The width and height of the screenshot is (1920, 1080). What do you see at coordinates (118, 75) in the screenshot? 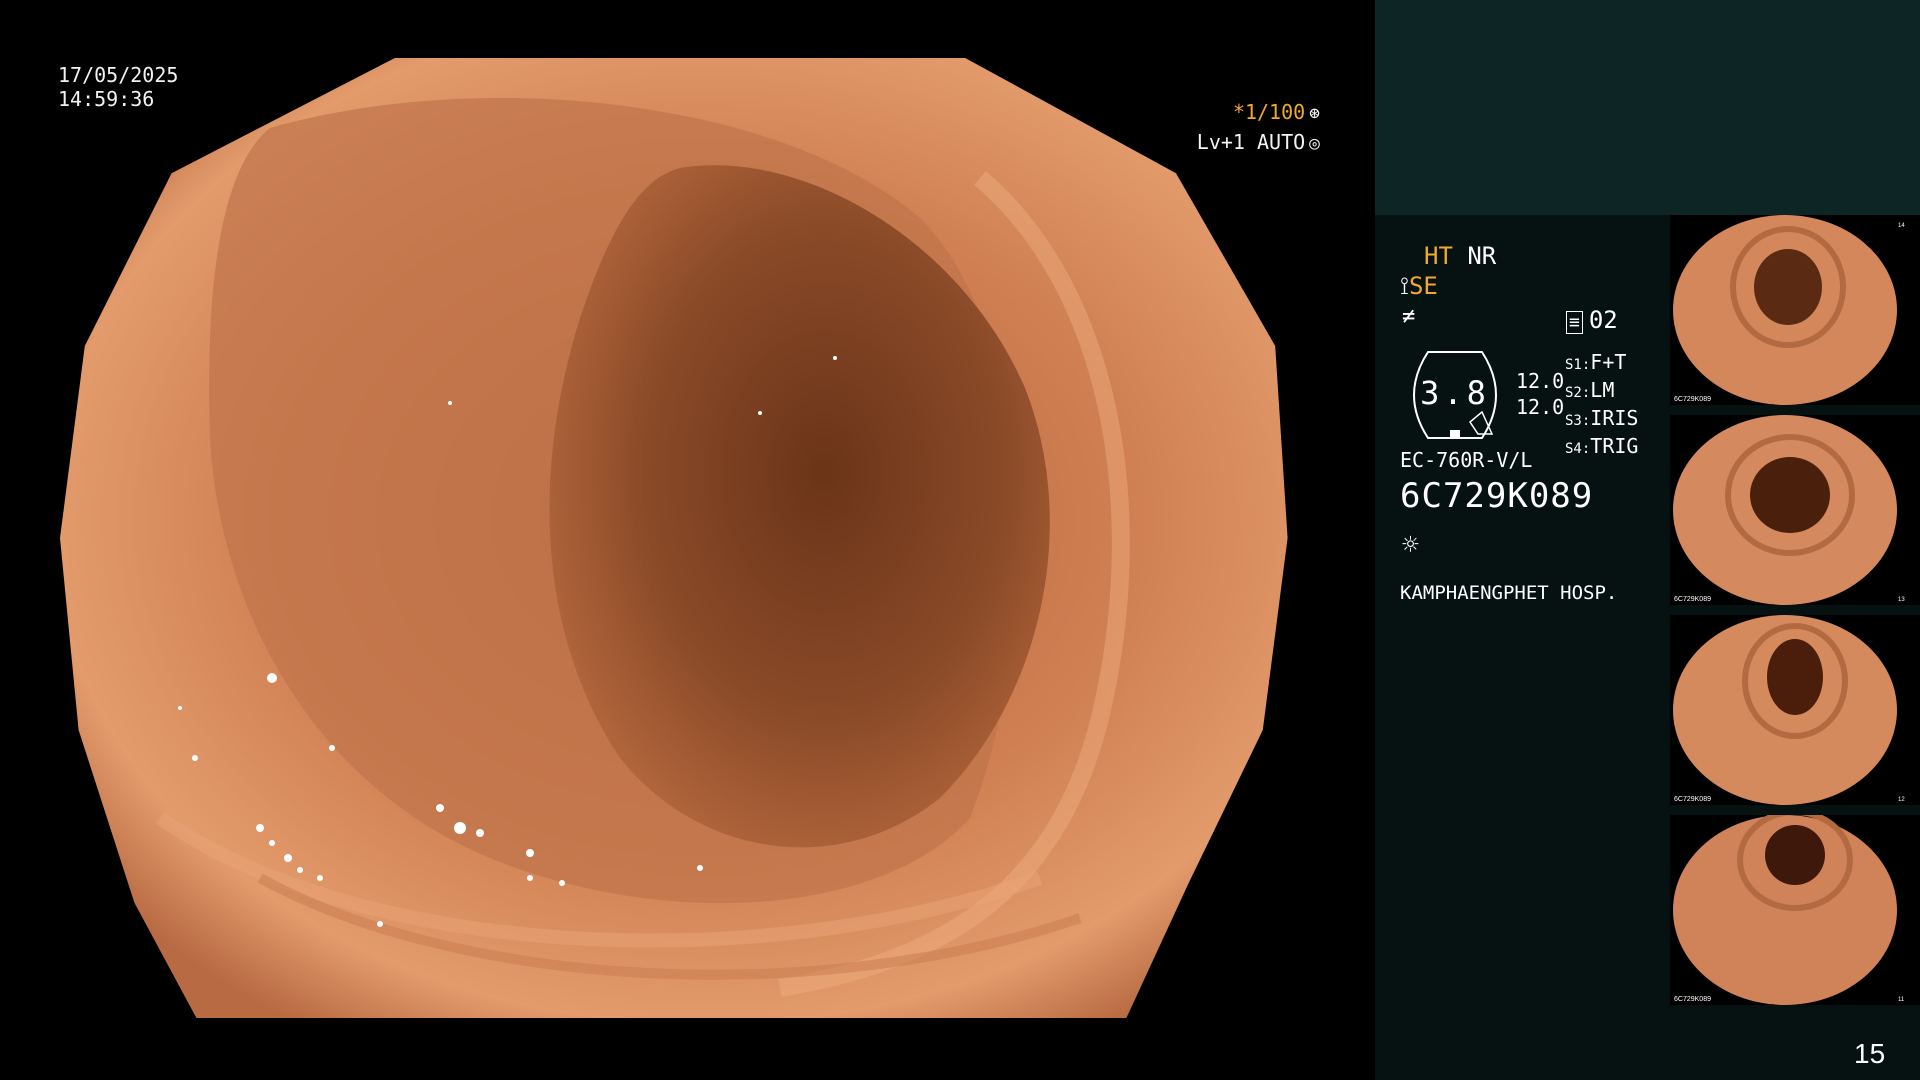
I see `date-text: 17/05/2025` at bounding box center [118, 75].